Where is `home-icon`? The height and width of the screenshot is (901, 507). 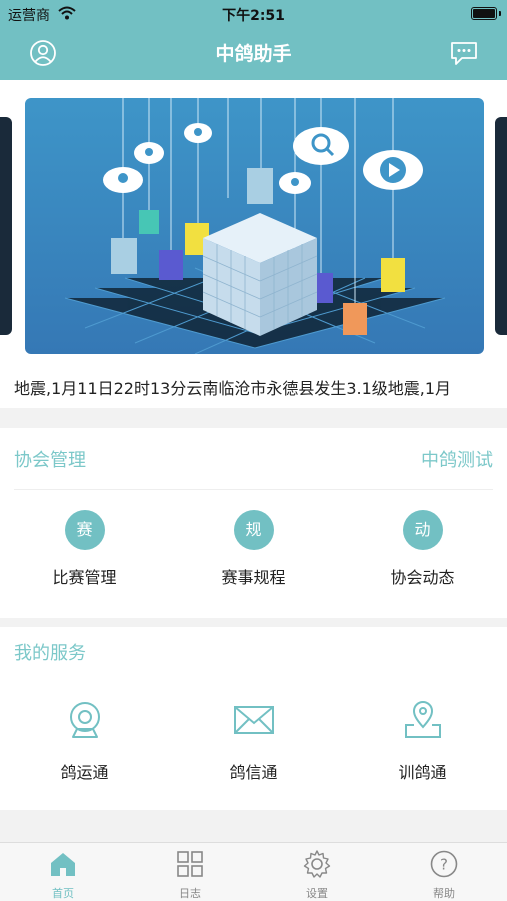
home-icon is located at coordinates (63, 864).